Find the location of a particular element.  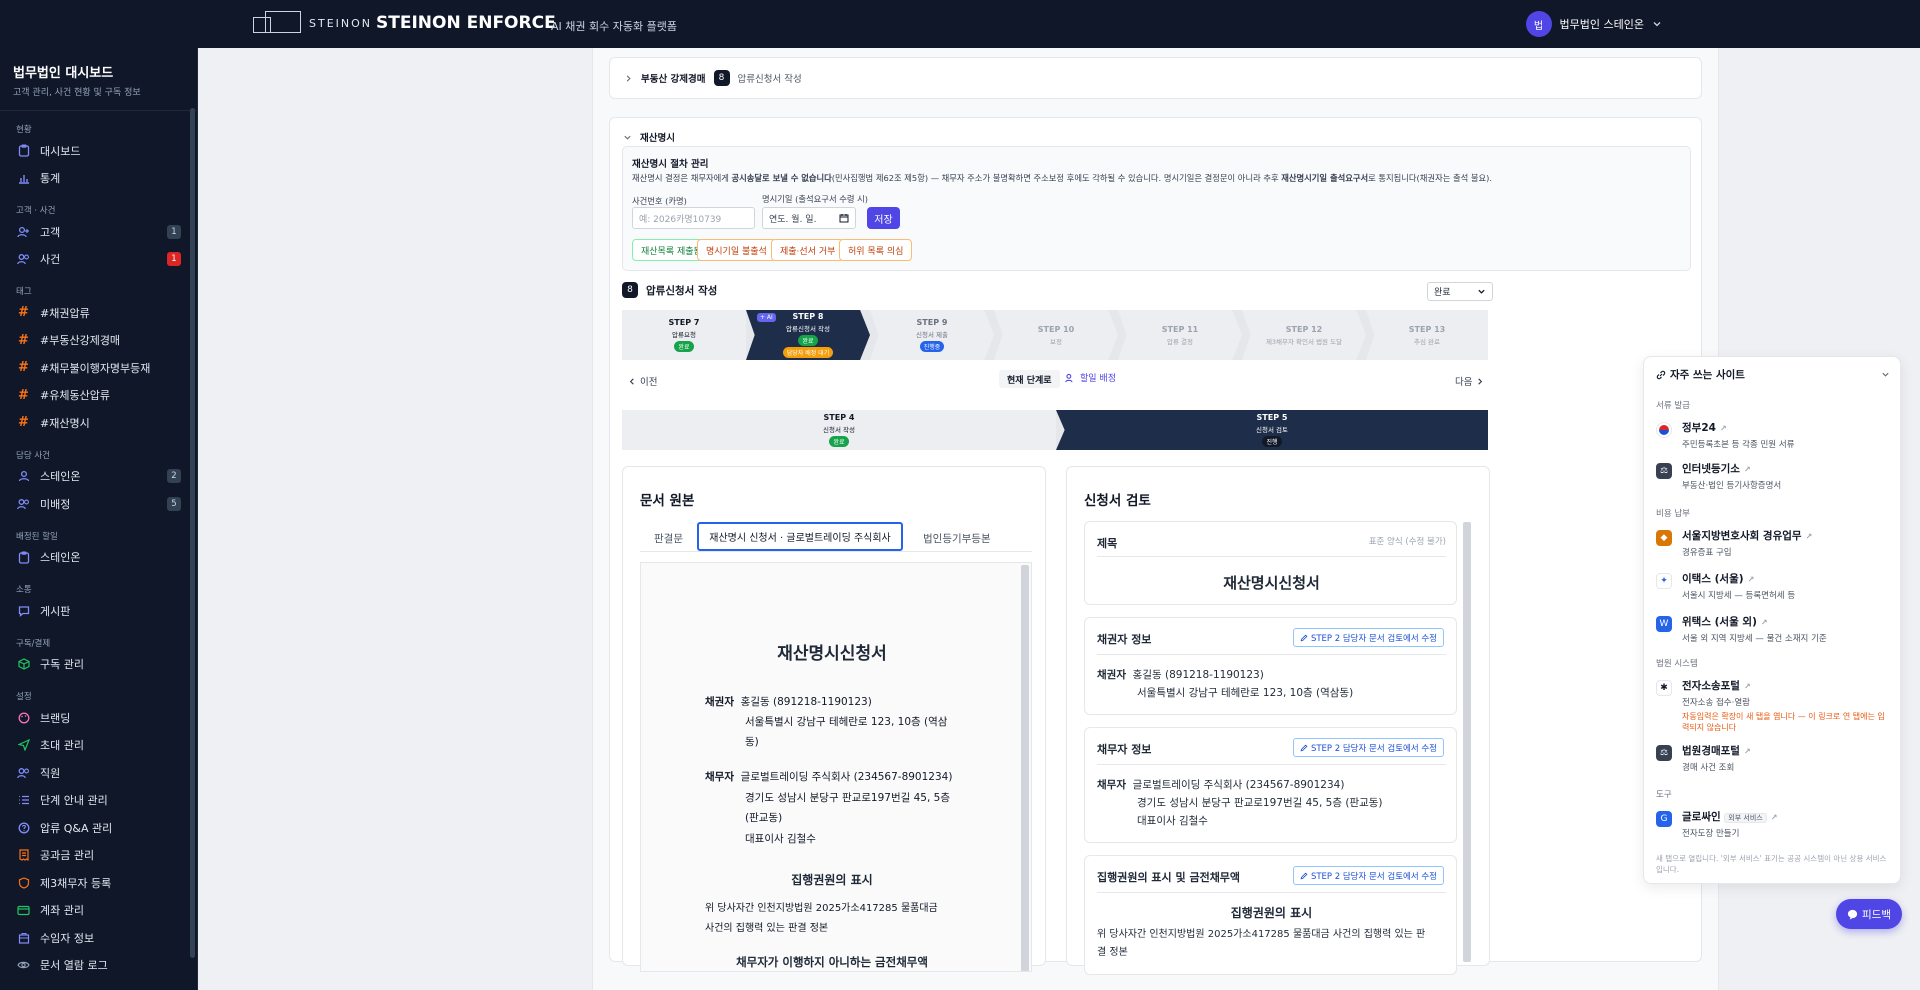

sidebar-item-tag-5: # #재산명시 is located at coordinates (98, 423).